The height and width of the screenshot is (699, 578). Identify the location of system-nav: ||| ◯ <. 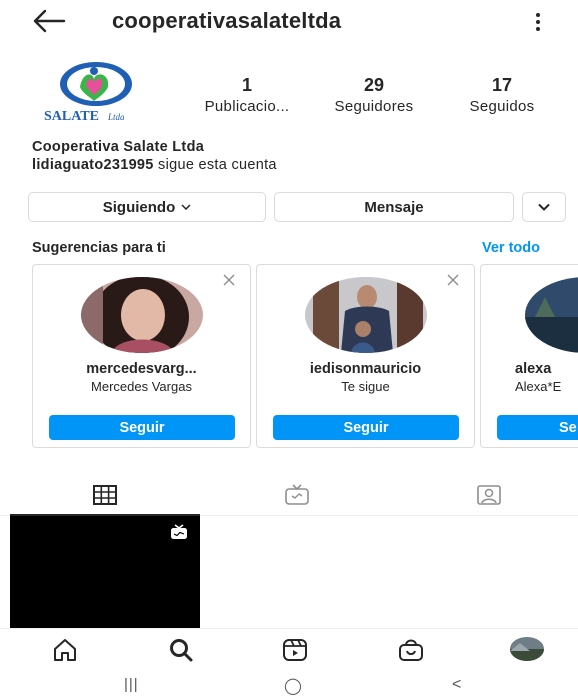
(289, 683).